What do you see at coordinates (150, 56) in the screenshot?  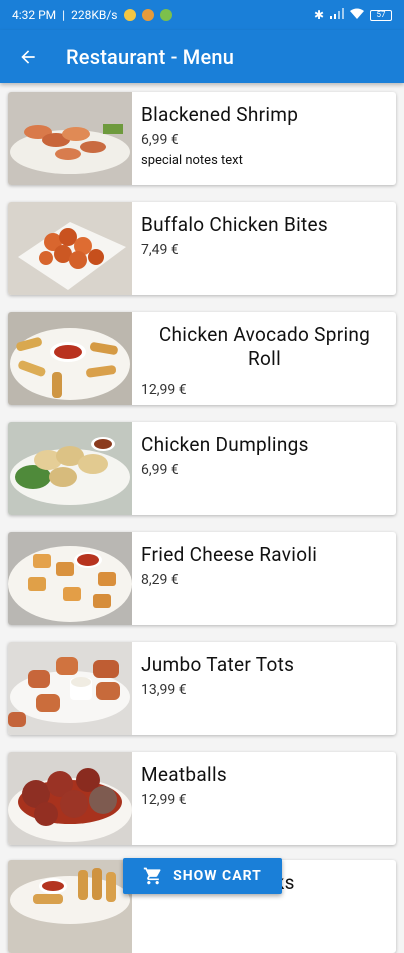 I see `page-title: Restaurant - Menu` at bounding box center [150, 56].